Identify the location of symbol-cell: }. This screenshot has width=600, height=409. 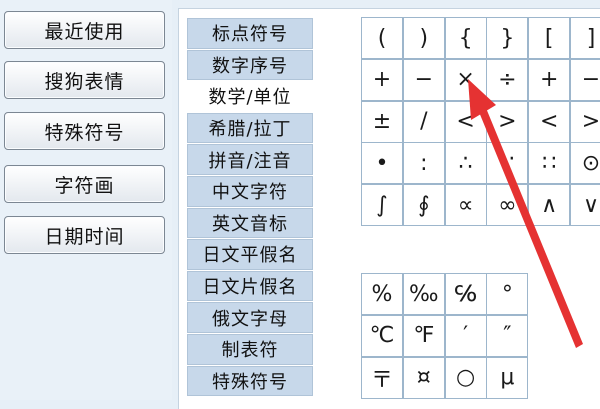
(507, 38).